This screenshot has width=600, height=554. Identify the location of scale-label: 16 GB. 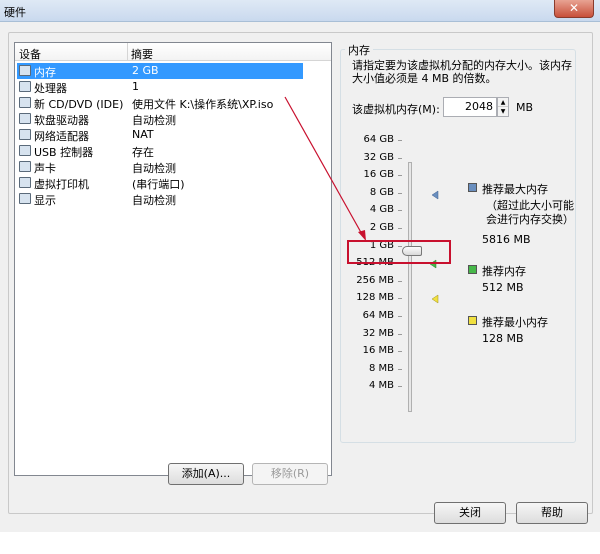
(378, 175).